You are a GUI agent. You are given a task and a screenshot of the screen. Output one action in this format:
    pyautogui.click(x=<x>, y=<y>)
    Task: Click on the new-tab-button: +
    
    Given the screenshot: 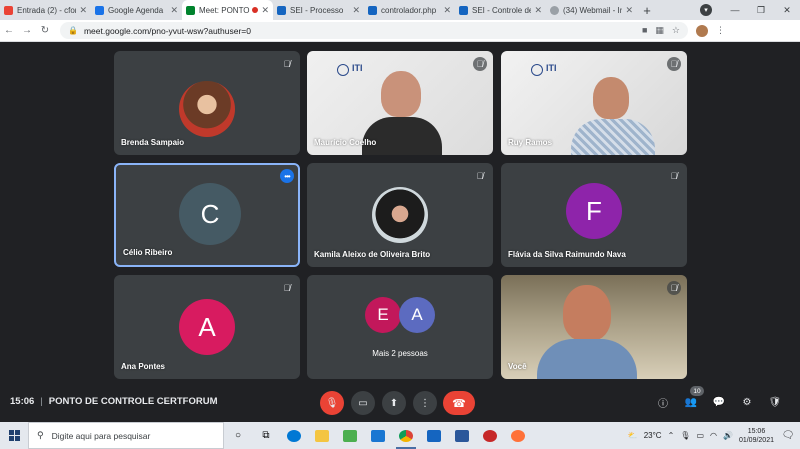 What is the action you would take?
    pyautogui.click(x=647, y=10)
    